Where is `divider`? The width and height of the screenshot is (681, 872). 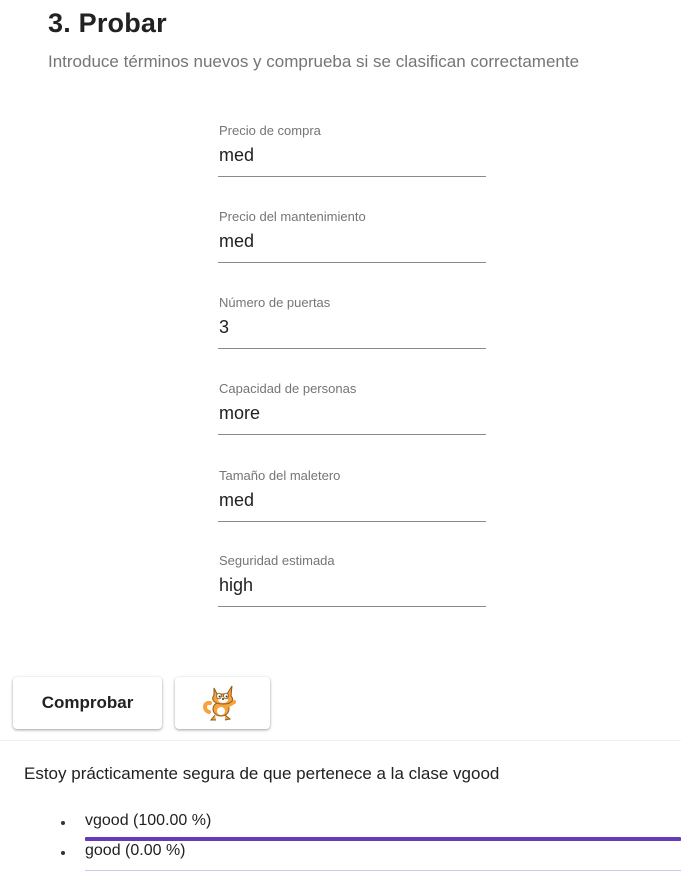 divider is located at coordinates (340, 740).